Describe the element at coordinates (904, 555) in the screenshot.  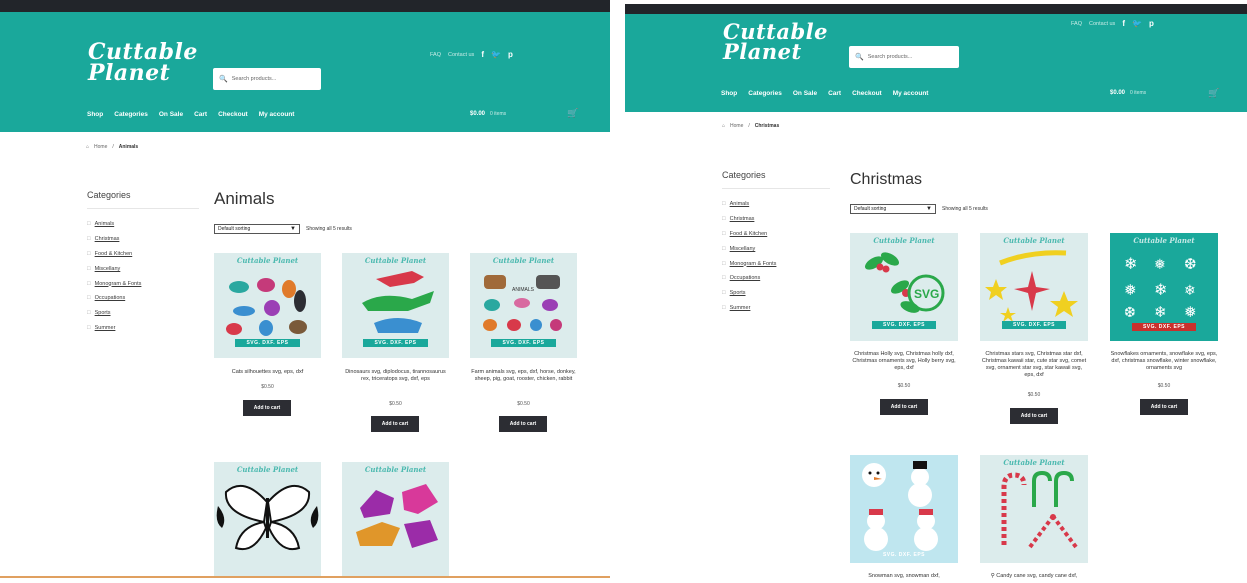
I see `product-format-banner: SVG. DXF. EPS` at that location.